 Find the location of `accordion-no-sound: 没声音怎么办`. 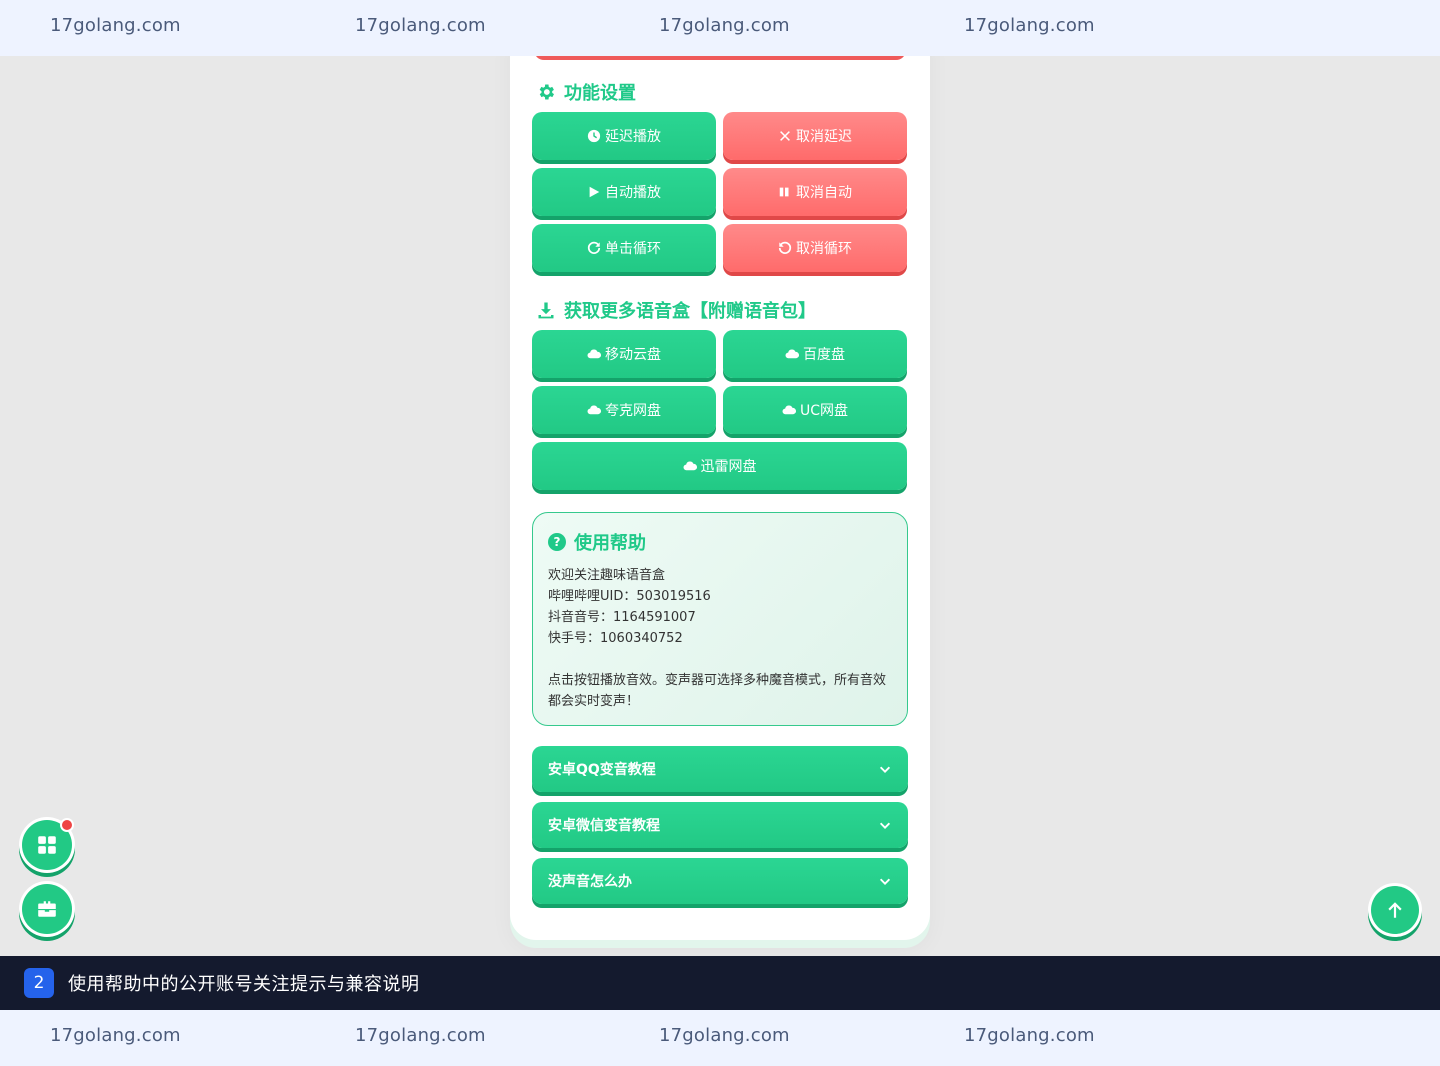

accordion-no-sound: 没声音怎么办 is located at coordinates (720, 881).